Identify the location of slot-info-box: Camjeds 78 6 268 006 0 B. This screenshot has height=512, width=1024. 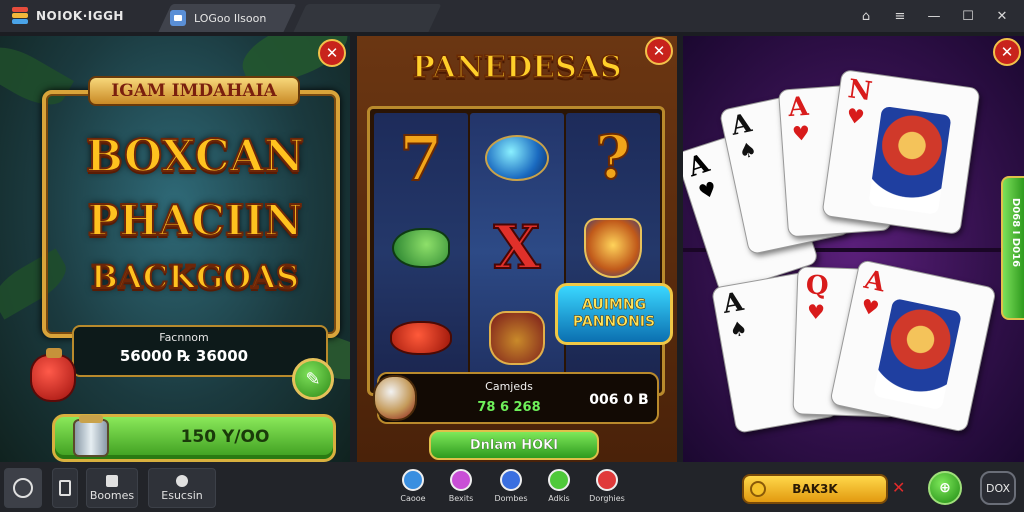
(518, 398).